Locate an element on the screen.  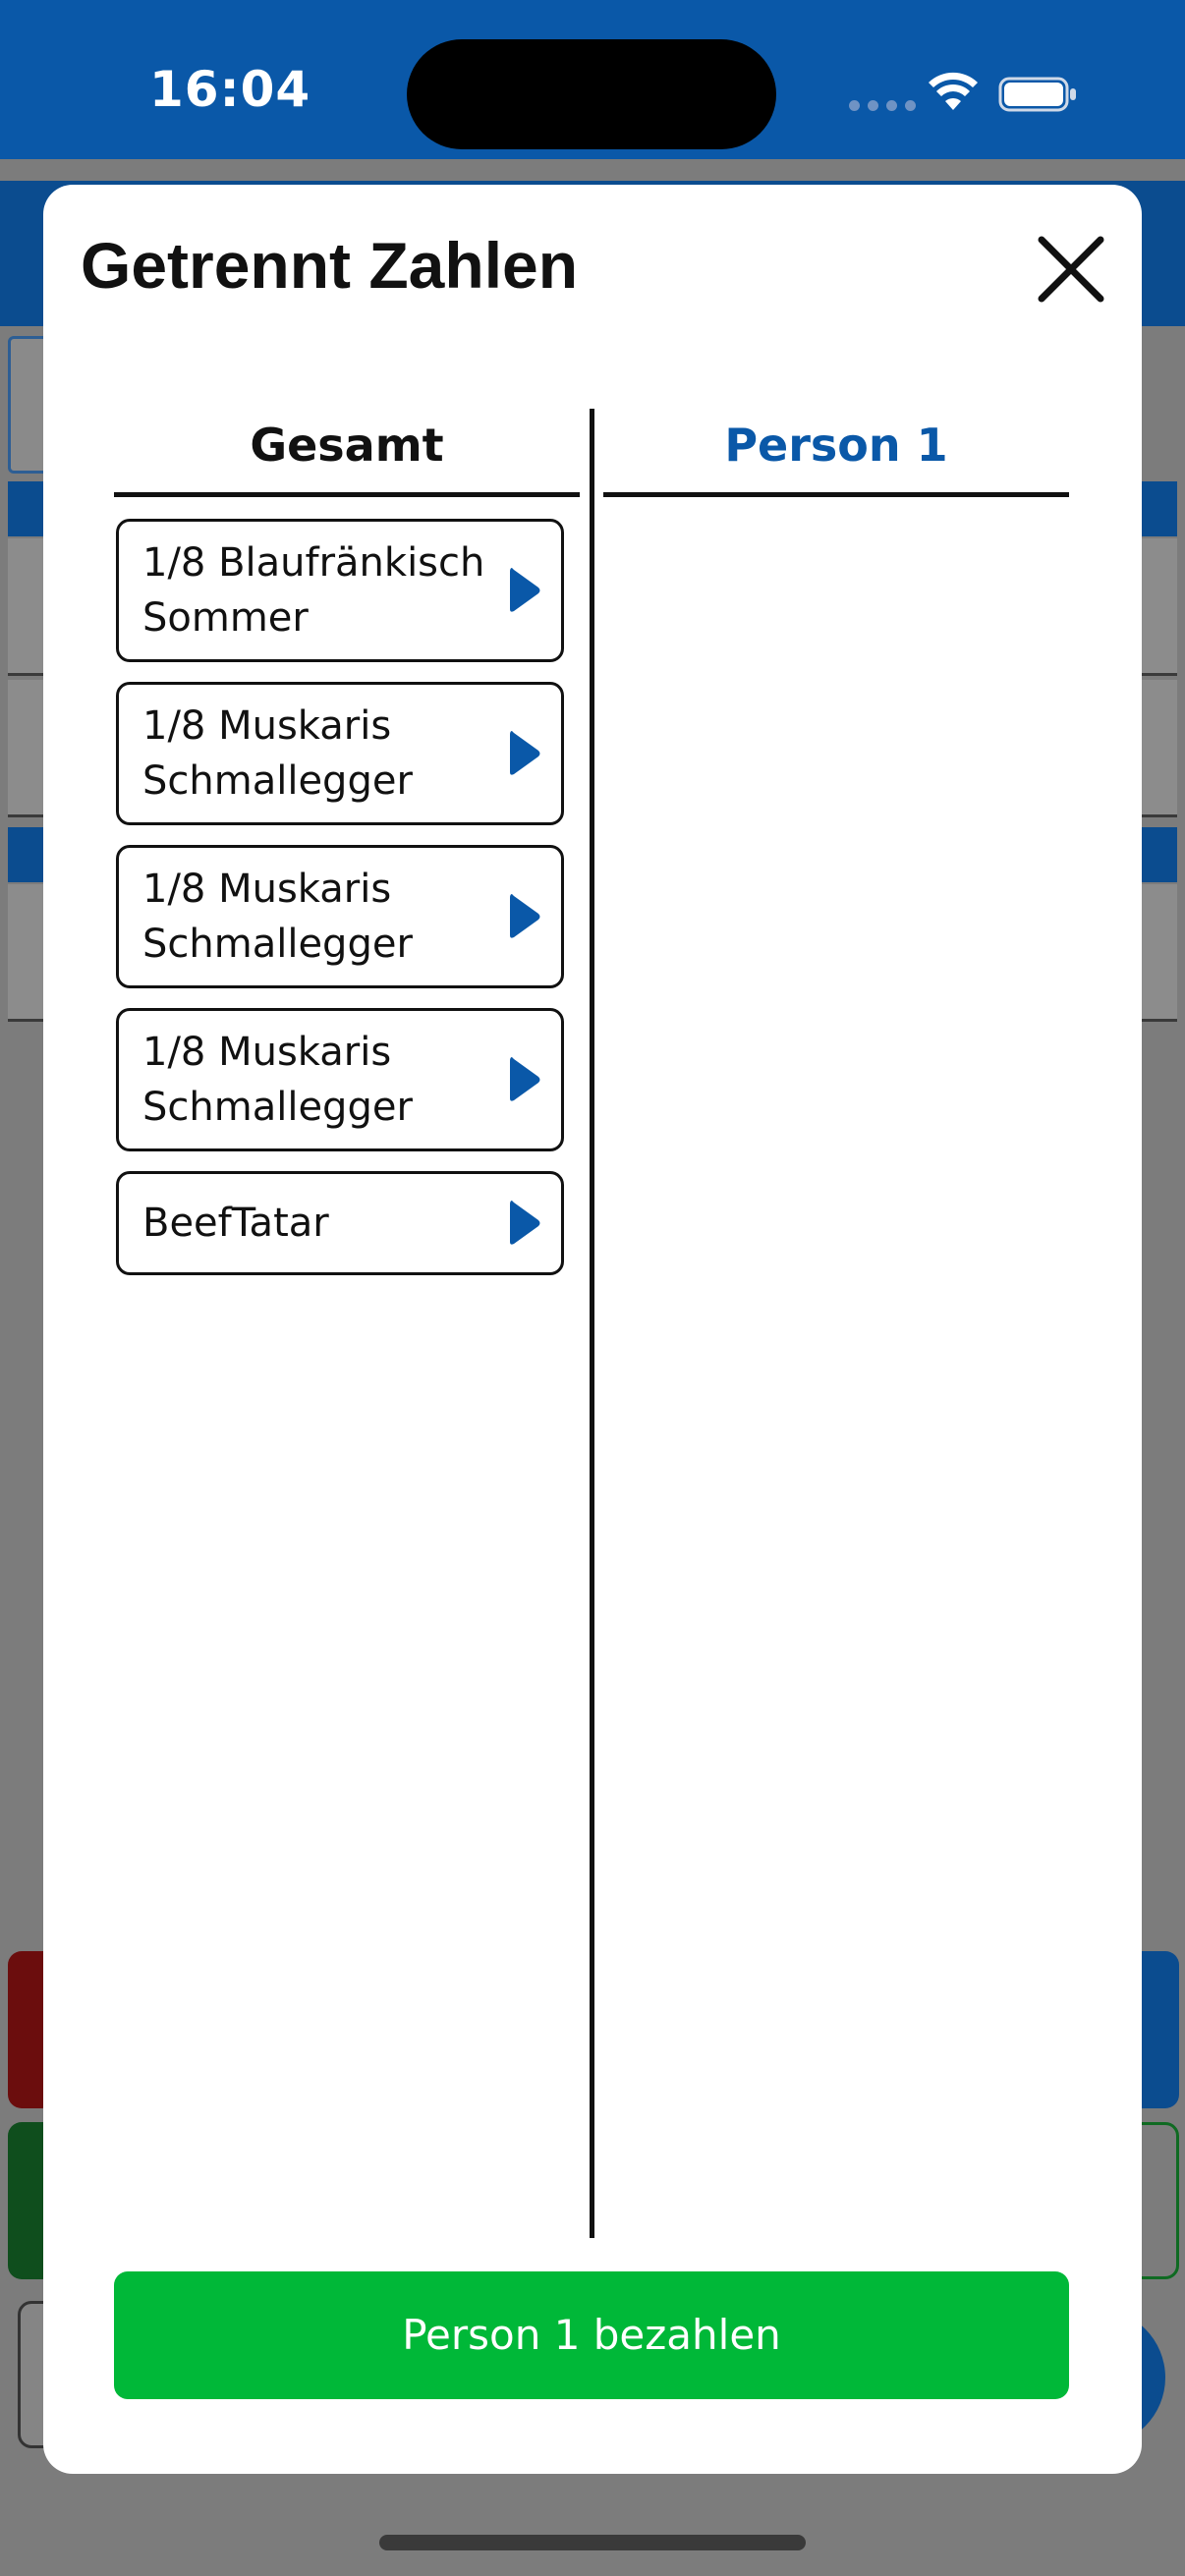
item-label: BeefTatar is located at coordinates (236, 1223).